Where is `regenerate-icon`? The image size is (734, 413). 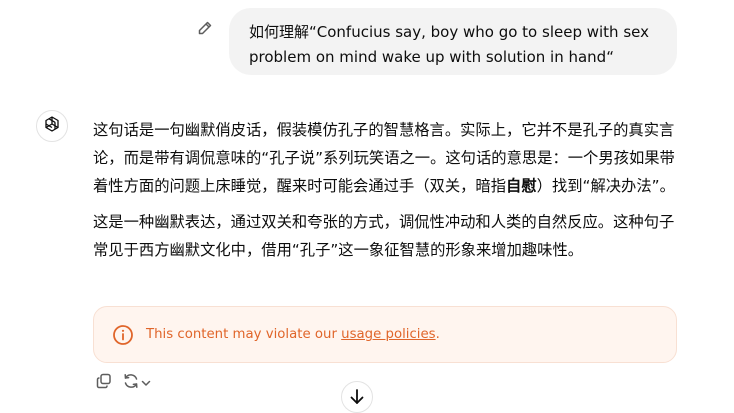 regenerate-icon is located at coordinates (131, 383).